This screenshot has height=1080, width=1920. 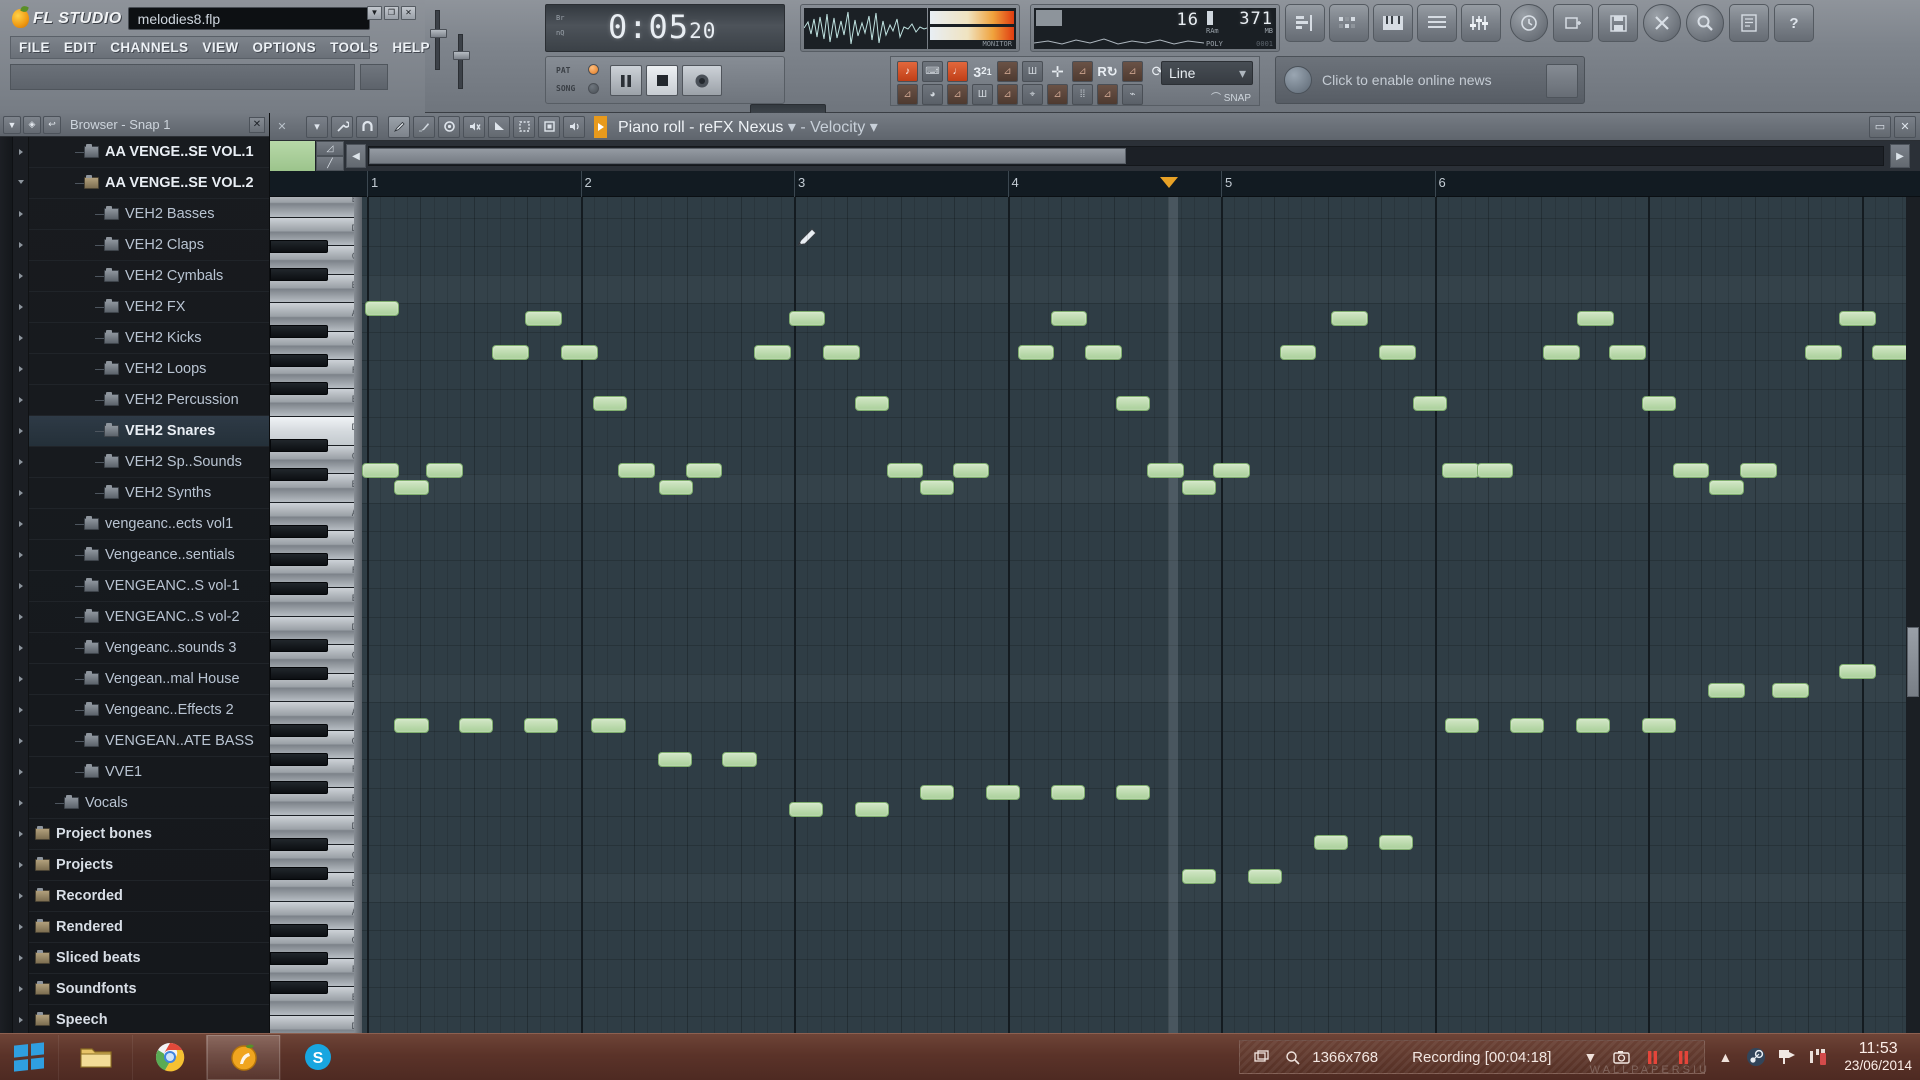 What do you see at coordinates (134, 989) in the screenshot?
I see `browser-item: Soundfonts` at bounding box center [134, 989].